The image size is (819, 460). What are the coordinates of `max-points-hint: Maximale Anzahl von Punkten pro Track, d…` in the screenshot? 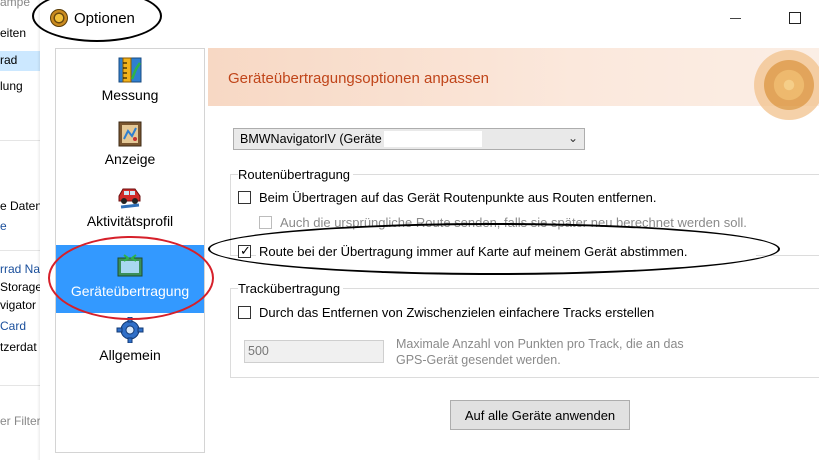 It's located at (540, 352).